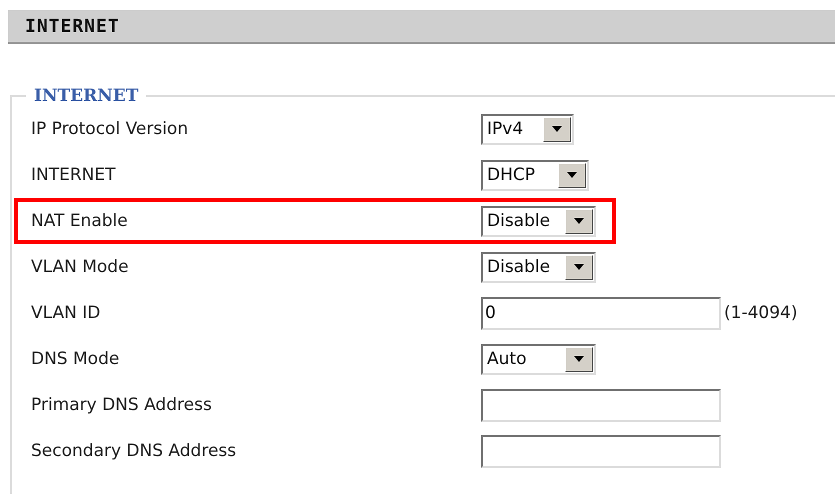  Describe the element at coordinates (535, 175) in the screenshot. I see `dropdown: DHCP` at that location.